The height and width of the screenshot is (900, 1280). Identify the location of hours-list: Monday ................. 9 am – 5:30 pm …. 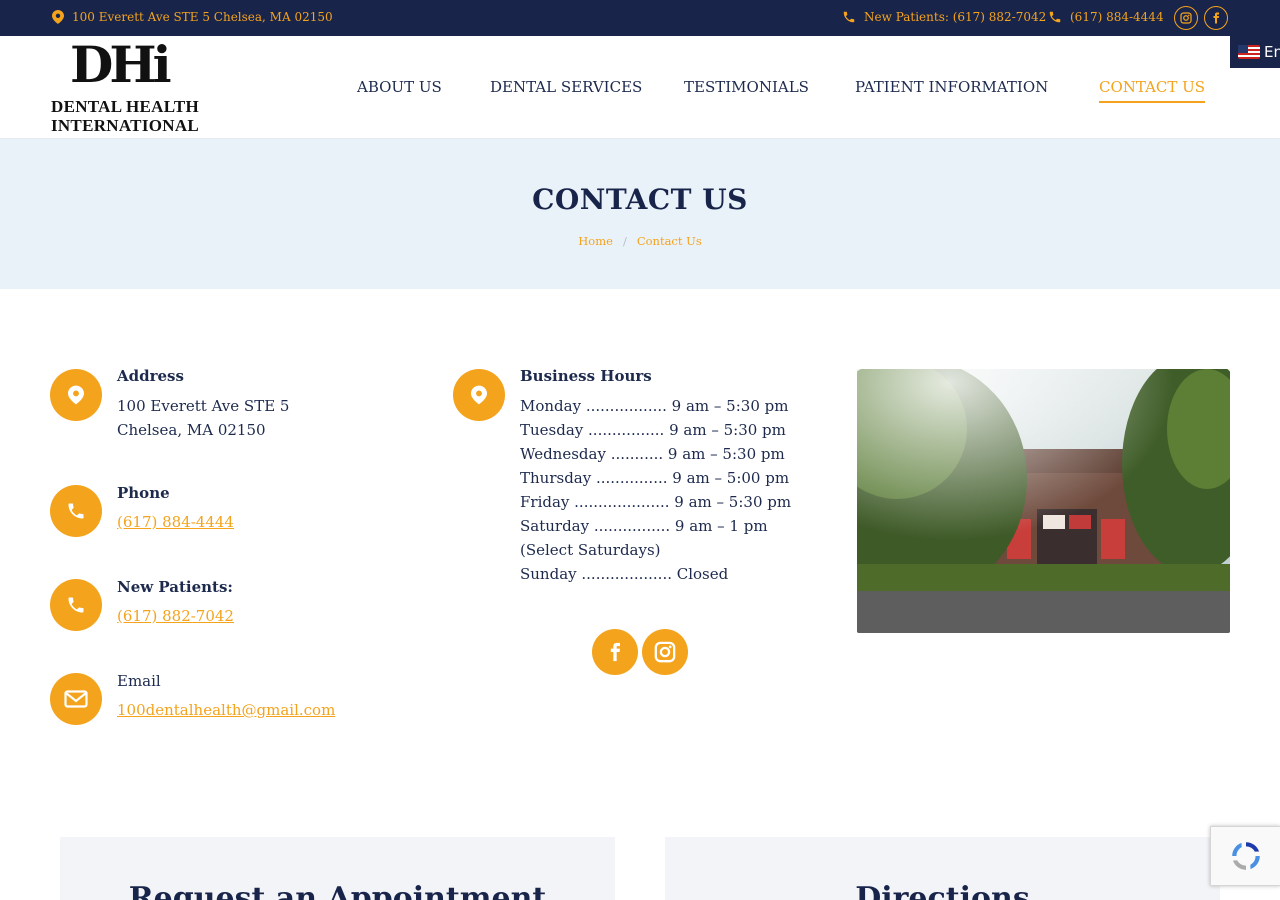
(670, 490).